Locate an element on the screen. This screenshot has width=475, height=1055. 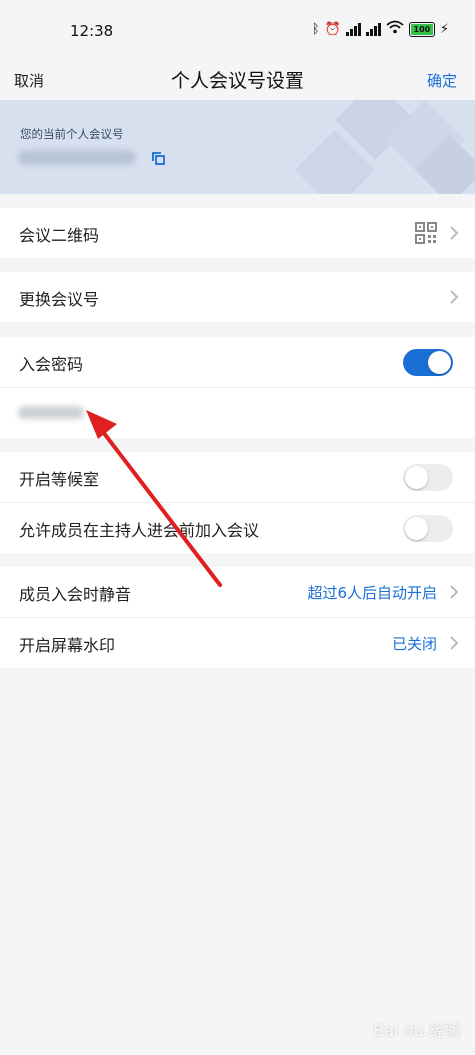
password-value is located at coordinates (51, 412).